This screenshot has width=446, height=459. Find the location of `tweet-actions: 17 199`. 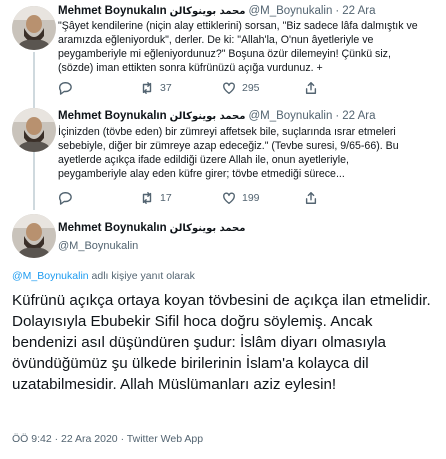

tweet-actions: 17 199 is located at coordinates (228, 199).